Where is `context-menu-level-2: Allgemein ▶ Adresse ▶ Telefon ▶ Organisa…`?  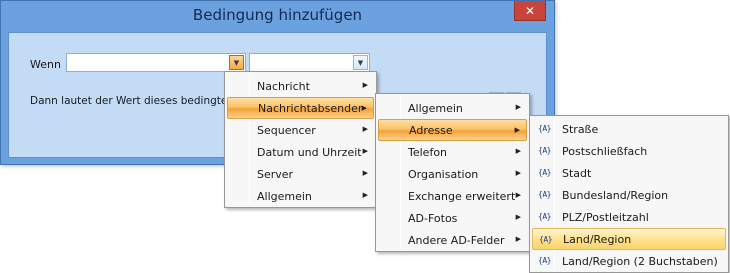 context-menu-level-2: Allgemein ▶ Adresse ▶ Telefon ▶ Organisa… is located at coordinates (452, 172).